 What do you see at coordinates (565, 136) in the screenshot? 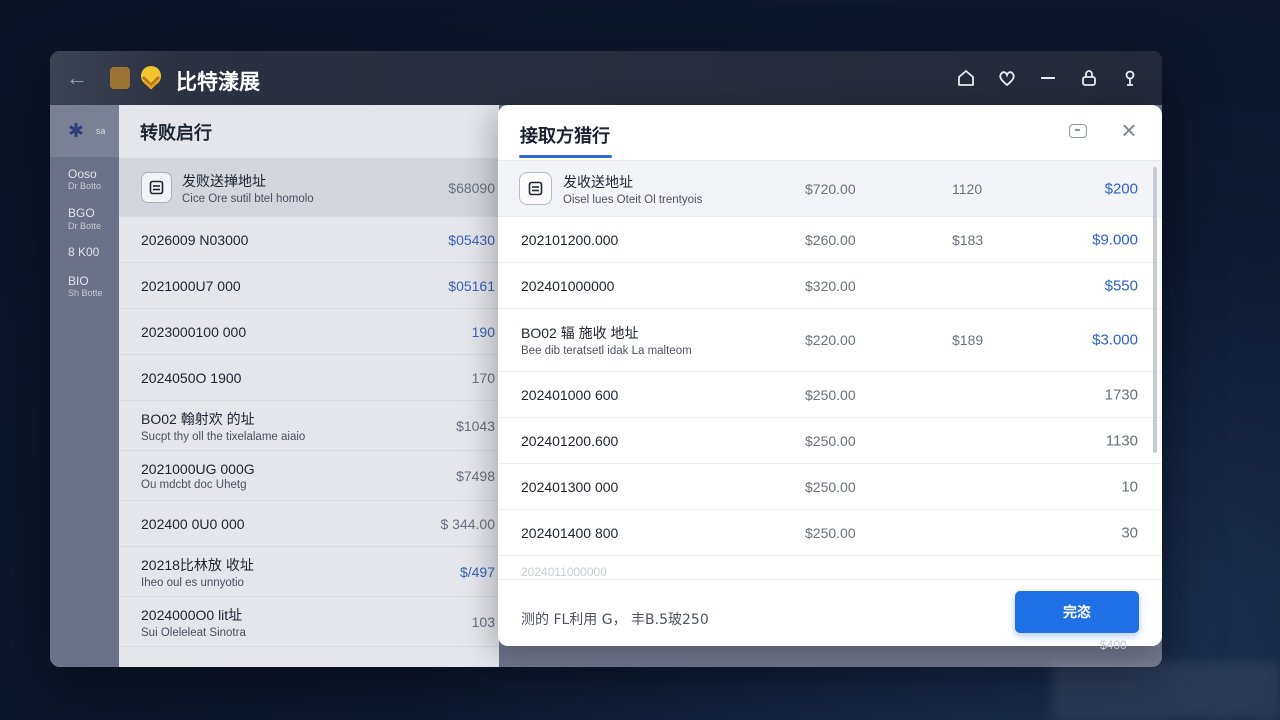
I see `dialog-title: 接取方猎行` at bounding box center [565, 136].